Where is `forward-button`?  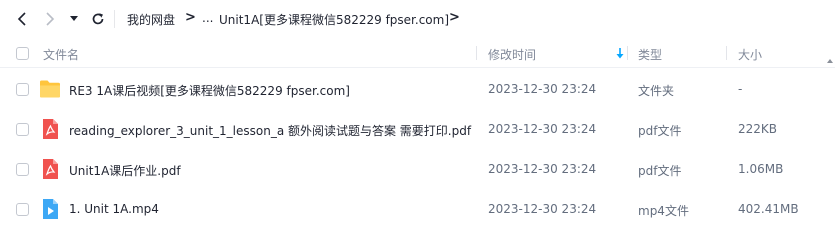
forward-button is located at coordinates (50, 19).